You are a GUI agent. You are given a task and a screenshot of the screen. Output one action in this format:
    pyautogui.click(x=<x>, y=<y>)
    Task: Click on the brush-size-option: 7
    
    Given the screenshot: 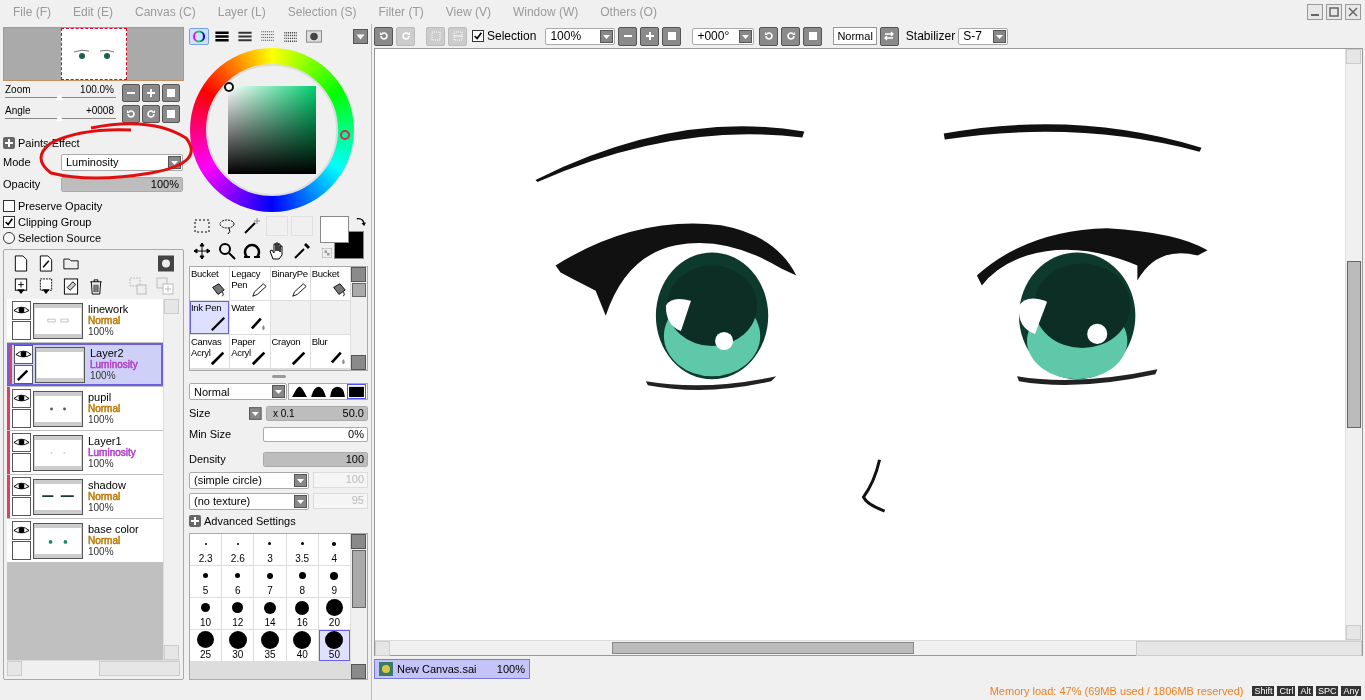 What is the action you would take?
    pyautogui.click(x=270, y=581)
    